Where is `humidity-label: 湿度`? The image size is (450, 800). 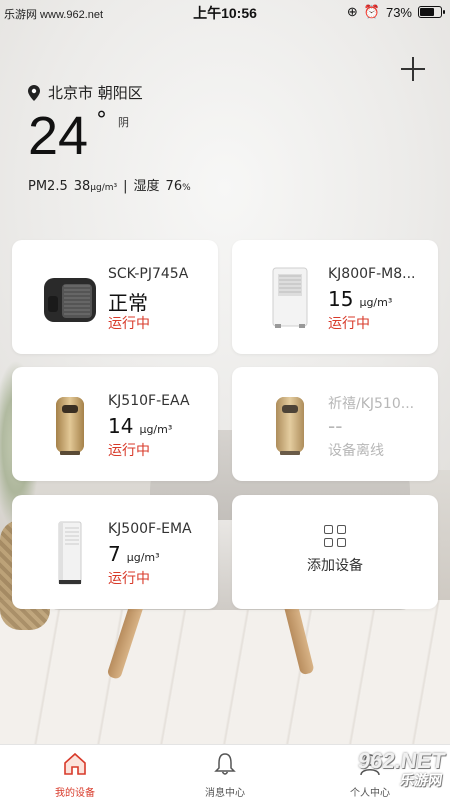
humidity-label: 湿度 is located at coordinates (146, 186).